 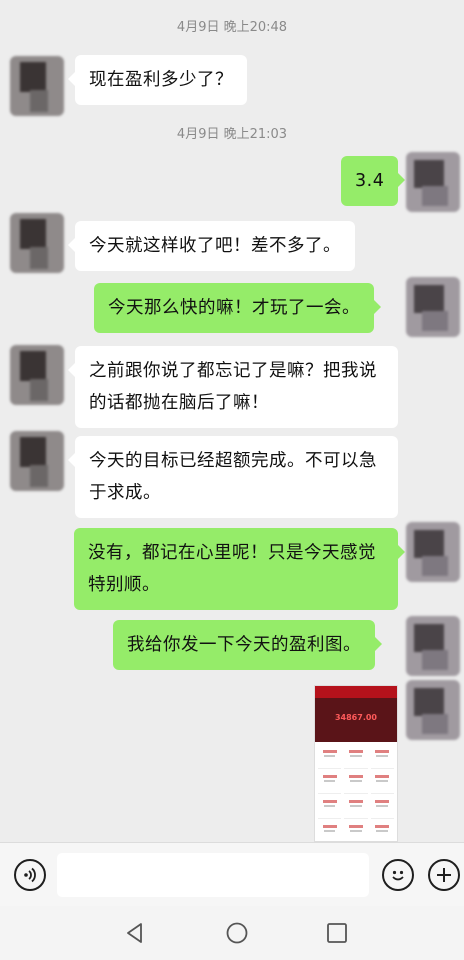 What do you see at coordinates (444, 875) in the screenshot?
I see `plus-icon` at bounding box center [444, 875].